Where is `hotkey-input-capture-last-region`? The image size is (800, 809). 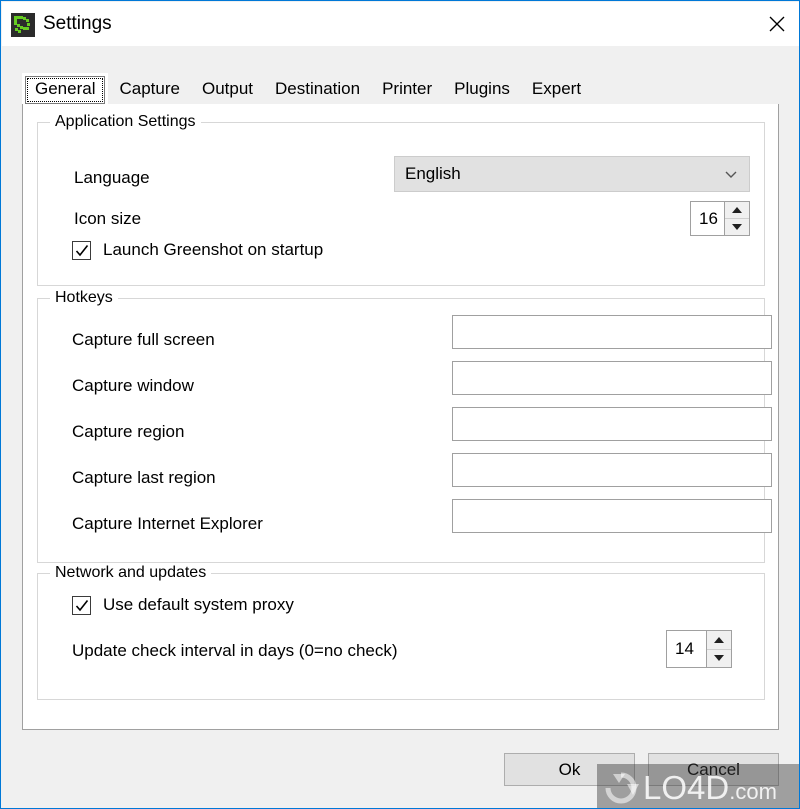 hotkey-input-capture-last-region is located at coordinates (612, 470).